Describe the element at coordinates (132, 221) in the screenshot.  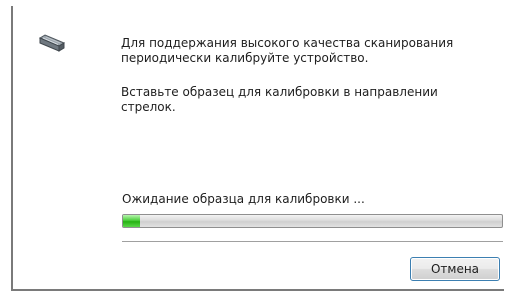
I see `progress-bar-fill` at that location.